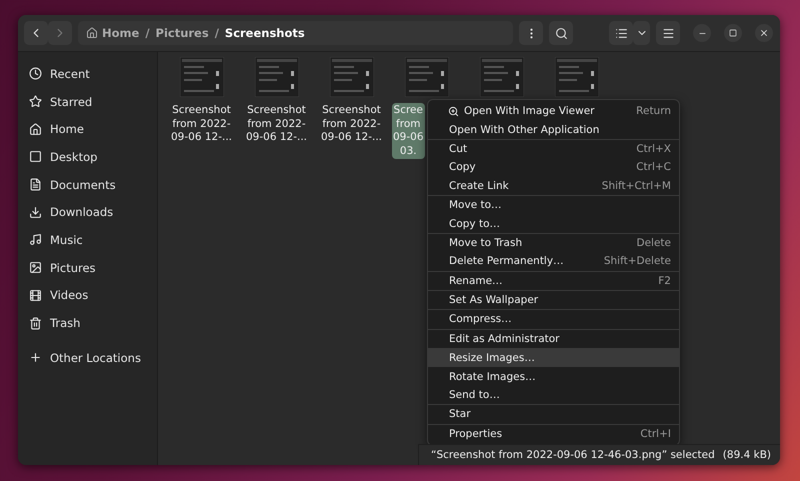 This screenshot has height=481, width=800. Describe the element at coordinates (553, 300) in the screenshot. I see `menu-item: Set As Wallpaper` at that location.